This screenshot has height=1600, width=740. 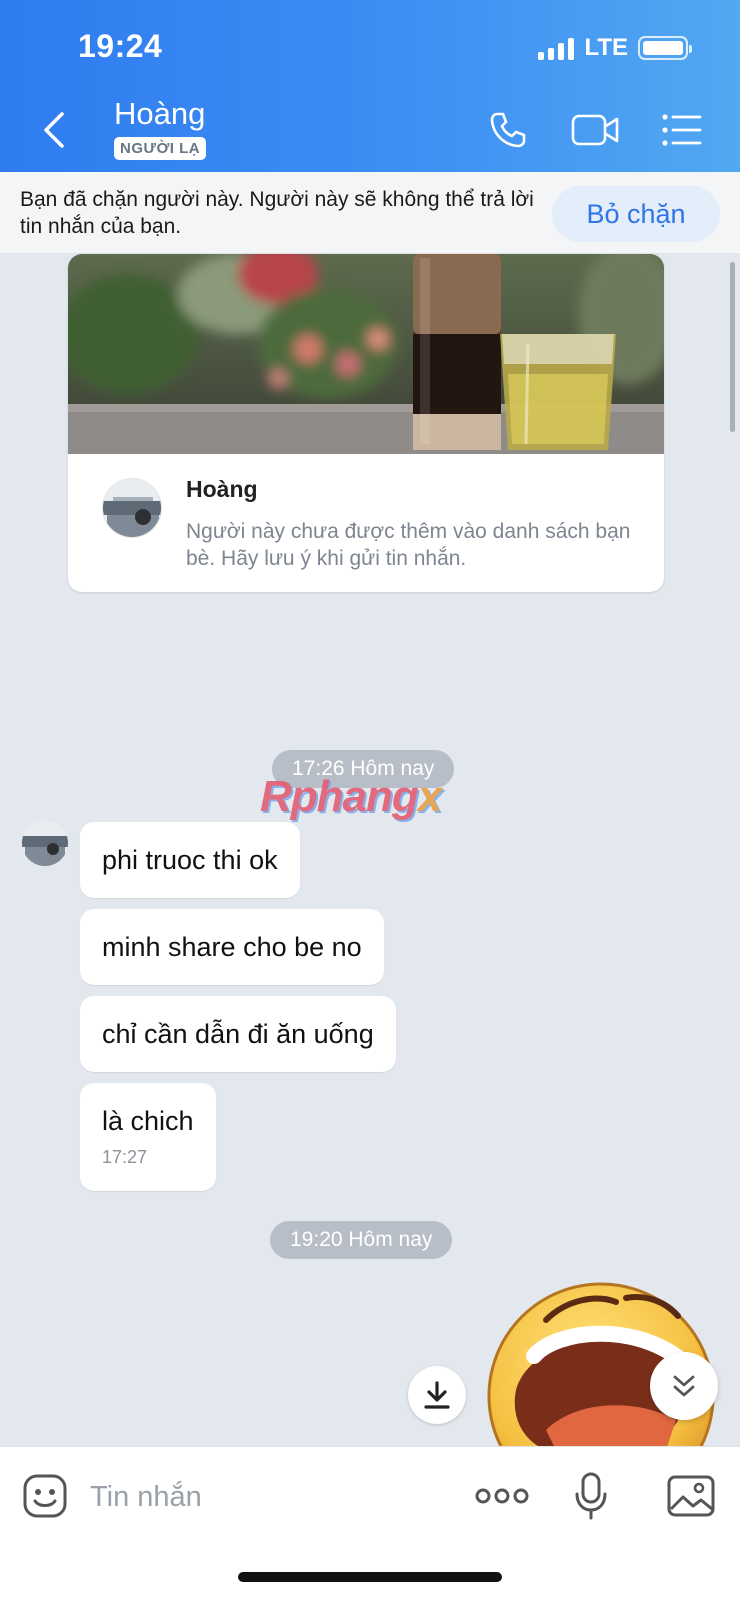 What do you see at coordinates (125, 1157) in the screenshot?
I see `message-timestamp: 17:27` at bounding box center [125, 1157].